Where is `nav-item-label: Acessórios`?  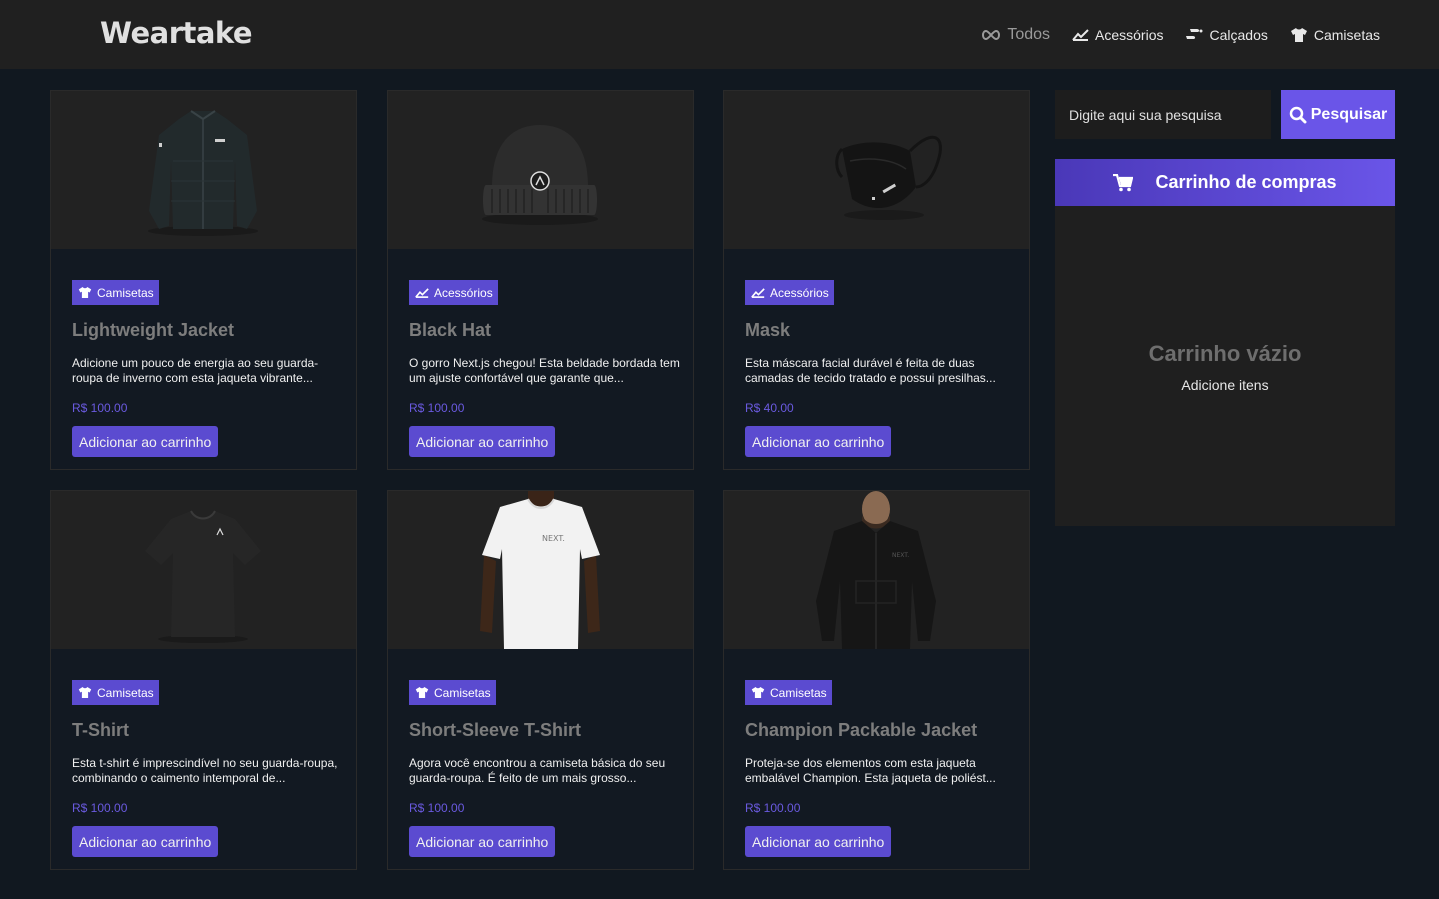
nav-item-label: Acessórios is located at coordinates (1129, 34).